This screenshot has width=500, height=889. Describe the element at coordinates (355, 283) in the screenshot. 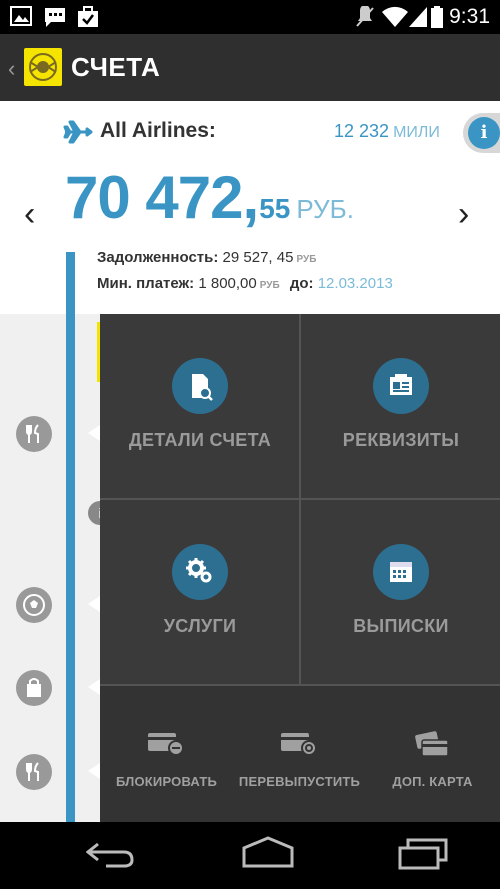

I see `due-date: 12.03.2013` at that location.